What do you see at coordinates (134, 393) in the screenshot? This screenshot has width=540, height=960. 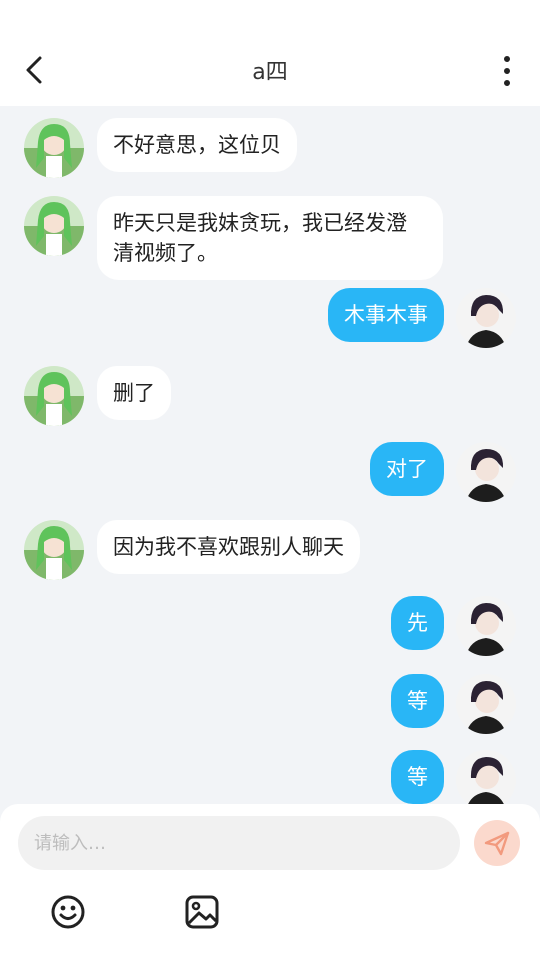 I see `message-bubble: 删了` at bounding box center [134, 393].